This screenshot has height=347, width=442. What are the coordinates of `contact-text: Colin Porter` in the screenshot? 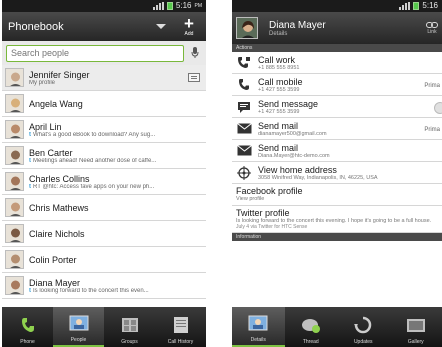 It's located at (117, 260).